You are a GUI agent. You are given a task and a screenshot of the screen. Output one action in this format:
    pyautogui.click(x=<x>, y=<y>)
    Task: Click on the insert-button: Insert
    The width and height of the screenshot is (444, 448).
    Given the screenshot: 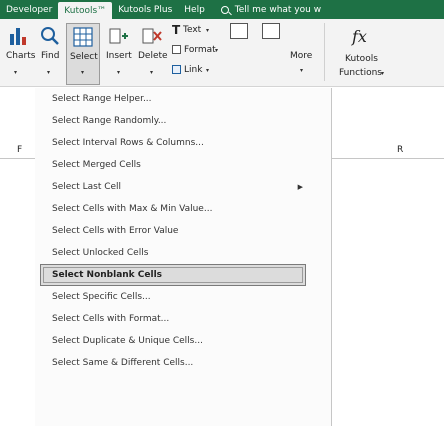 What is the action you would take?
    pyautogui.click(x=119, y=44)
    